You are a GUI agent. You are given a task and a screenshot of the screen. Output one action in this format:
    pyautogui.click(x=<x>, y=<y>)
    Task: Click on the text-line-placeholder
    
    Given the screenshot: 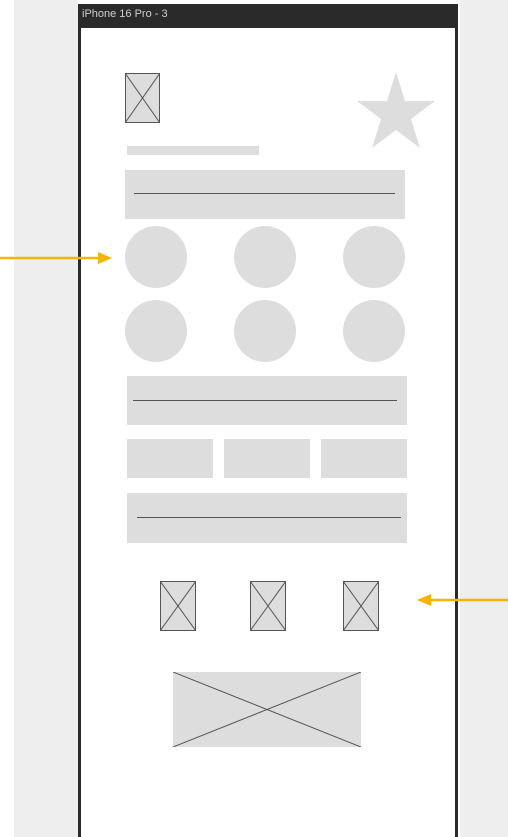 What is the action you would take?
    pyautogui.click(x=193, y=150)
    